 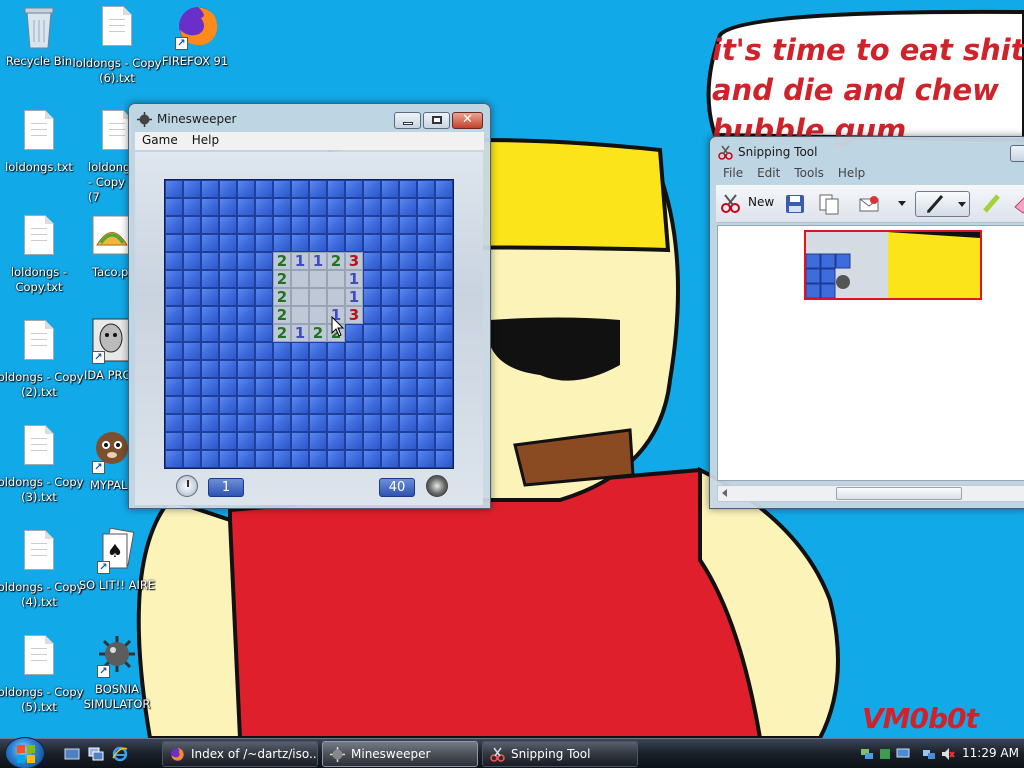 I want to click on desktop-icon-mypal: ↗ MYPAL, so click(x=102, y=460).